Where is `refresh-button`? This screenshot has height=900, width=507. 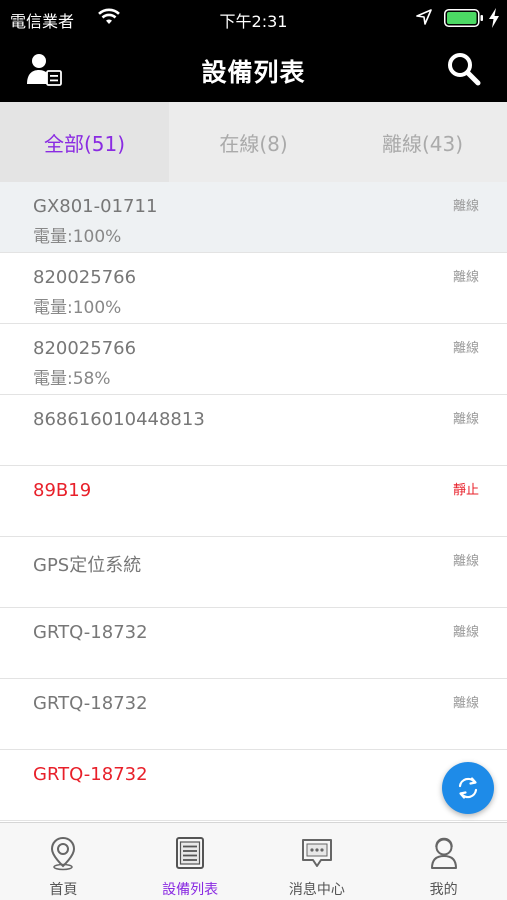
refresh-button is located at coordinates (468, 788).